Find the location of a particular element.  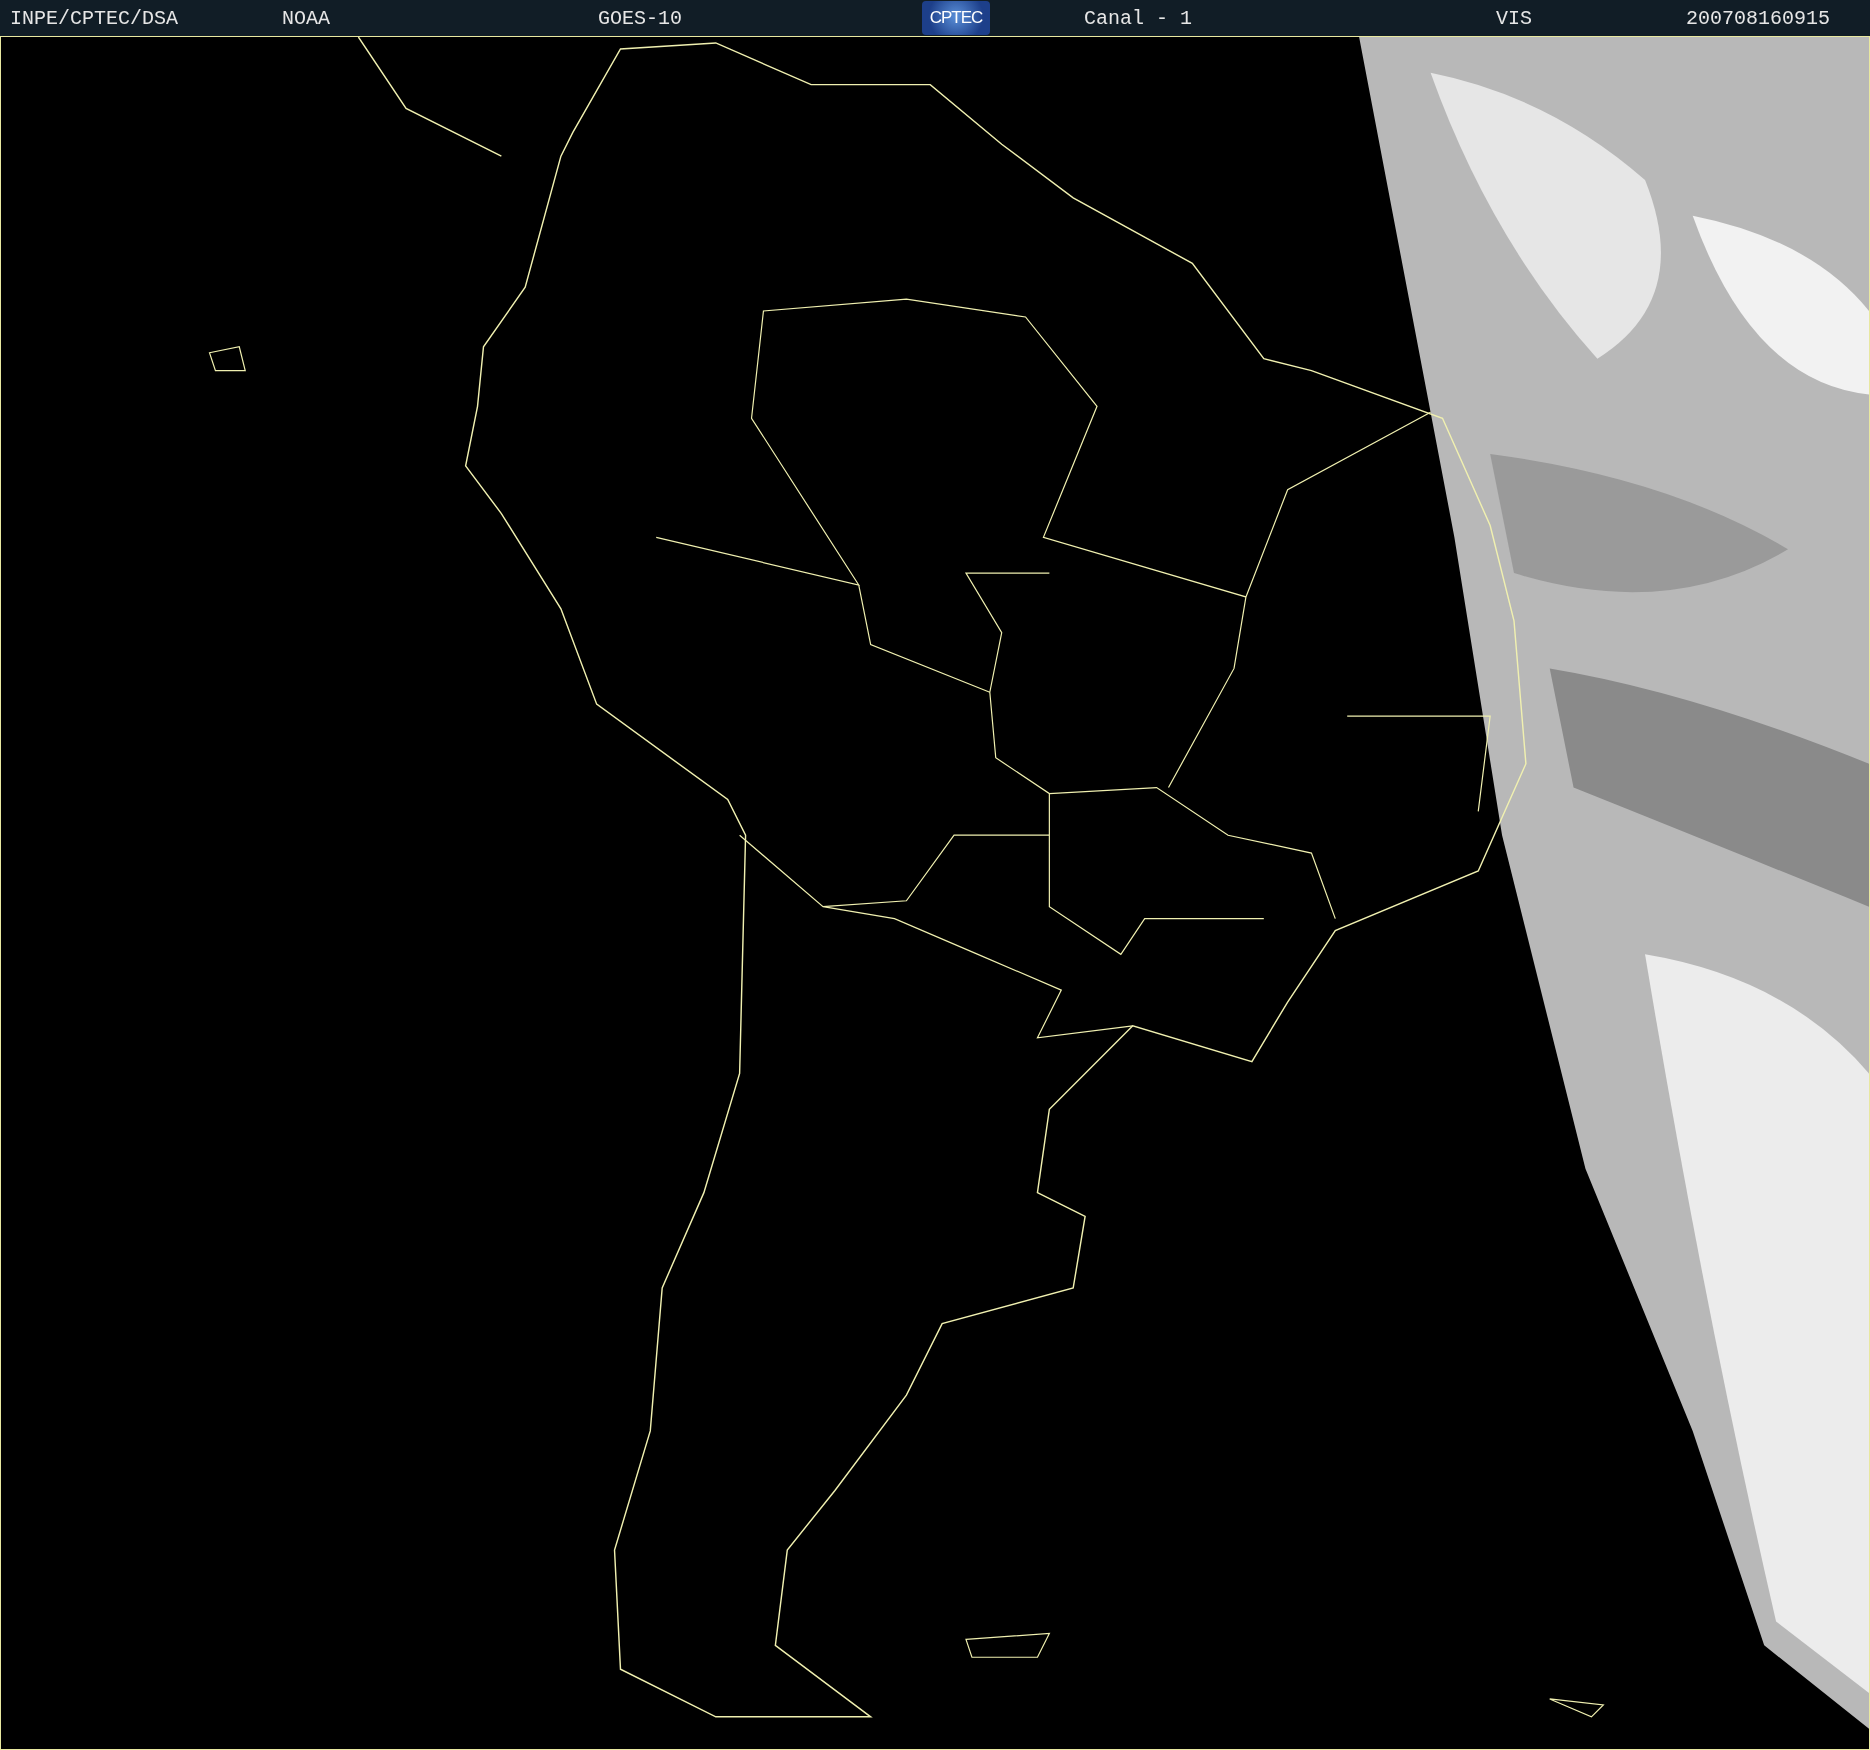

header-label: GOES-10 is located at coordinates (640, 18).